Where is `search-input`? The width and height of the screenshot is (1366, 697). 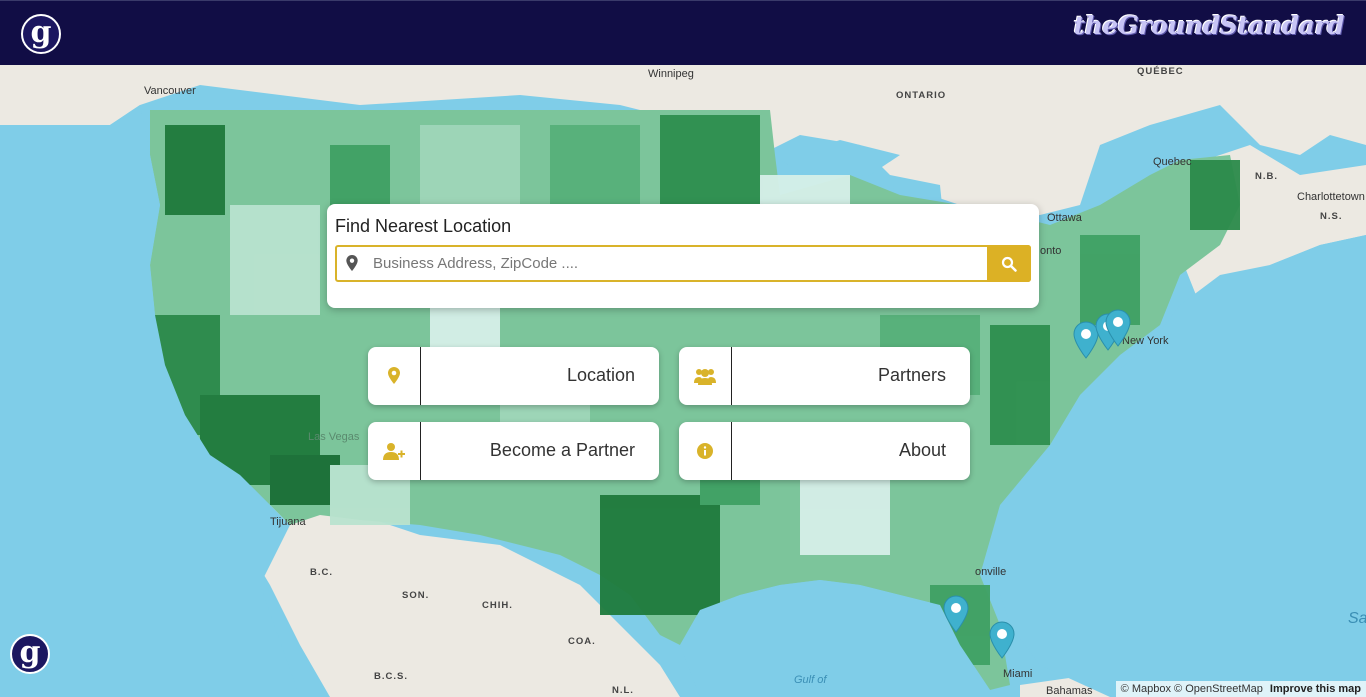
search-input is located at coordinates (673, 263).